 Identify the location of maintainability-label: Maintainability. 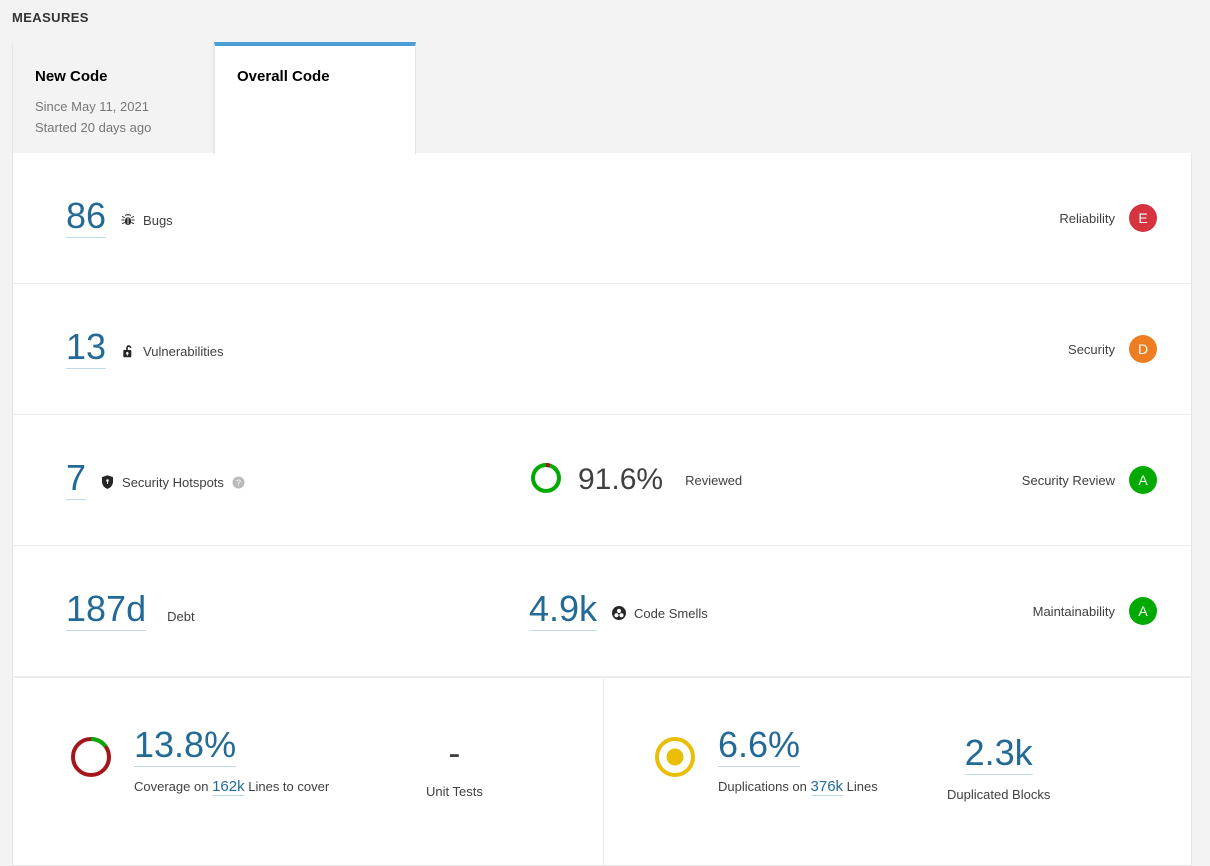
(1073, 611).